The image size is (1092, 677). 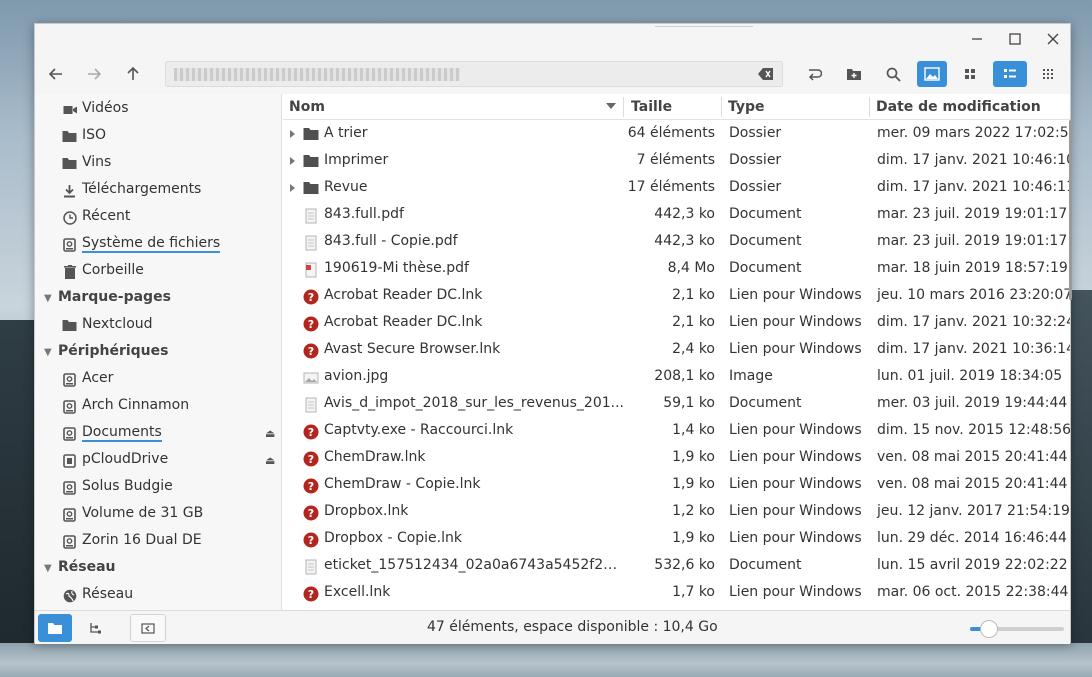 What do you see at coordinates (1070, 210) in the screenshot?
I see `vertical-scrollbar` at bounding box center [1070, 210].